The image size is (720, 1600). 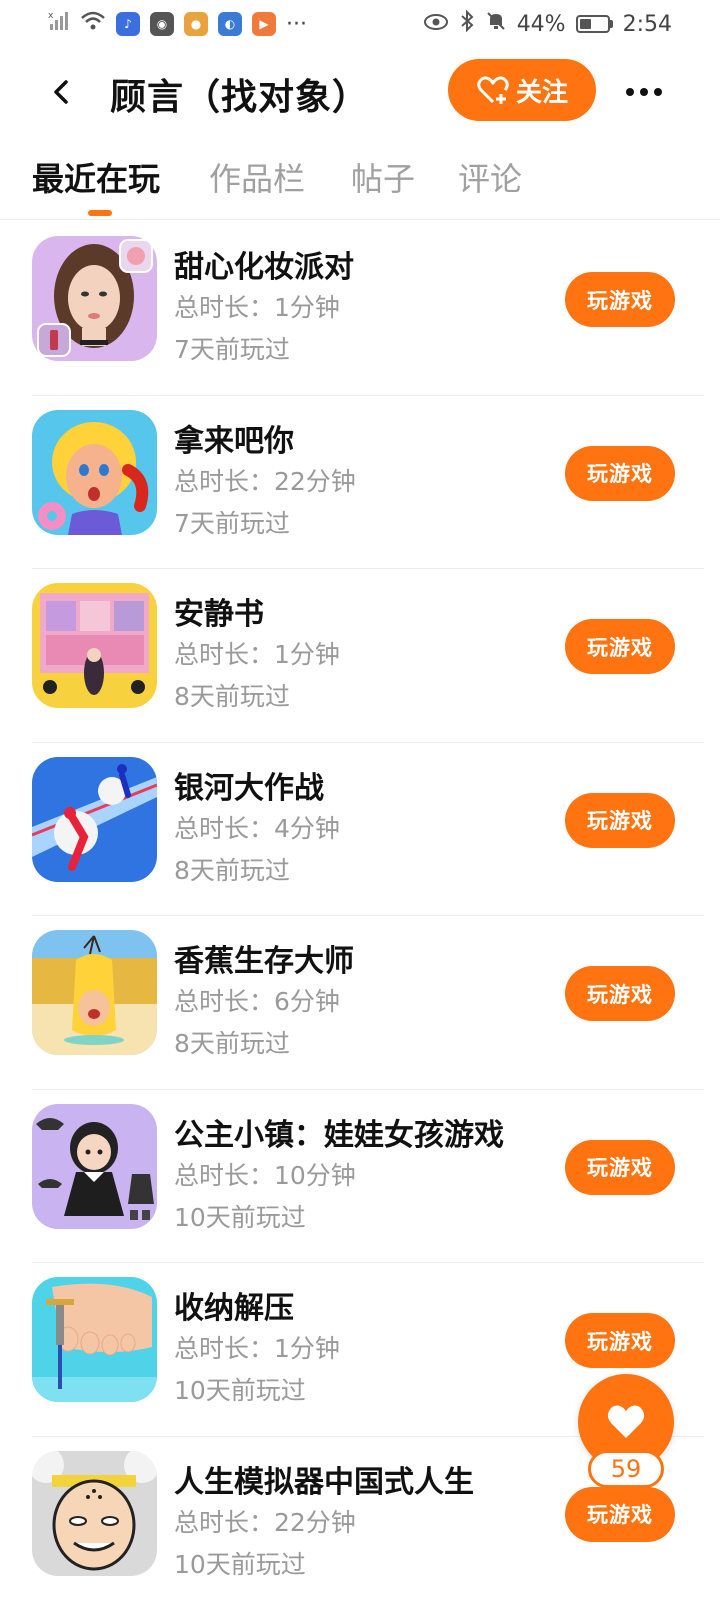 What do you see at coordinates (257, 828) in the screenshot?
I see `game-duration: 总时长：4分钟` at bounding box center [257, 828].